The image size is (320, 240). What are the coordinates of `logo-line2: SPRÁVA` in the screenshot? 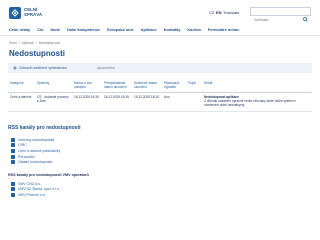 It's located at (33, 14).